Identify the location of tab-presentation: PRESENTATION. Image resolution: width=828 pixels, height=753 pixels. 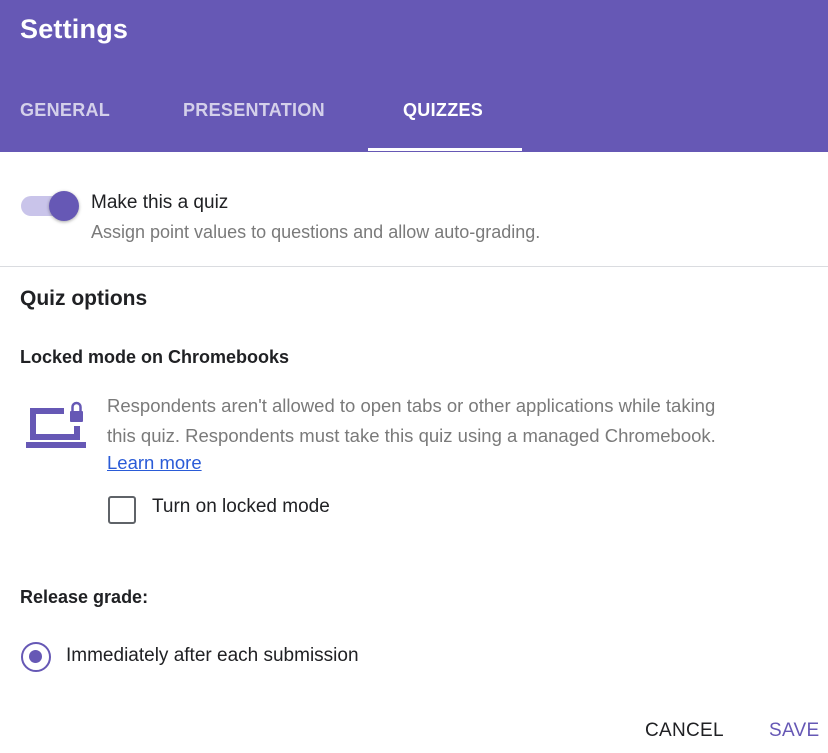
(254, 110).